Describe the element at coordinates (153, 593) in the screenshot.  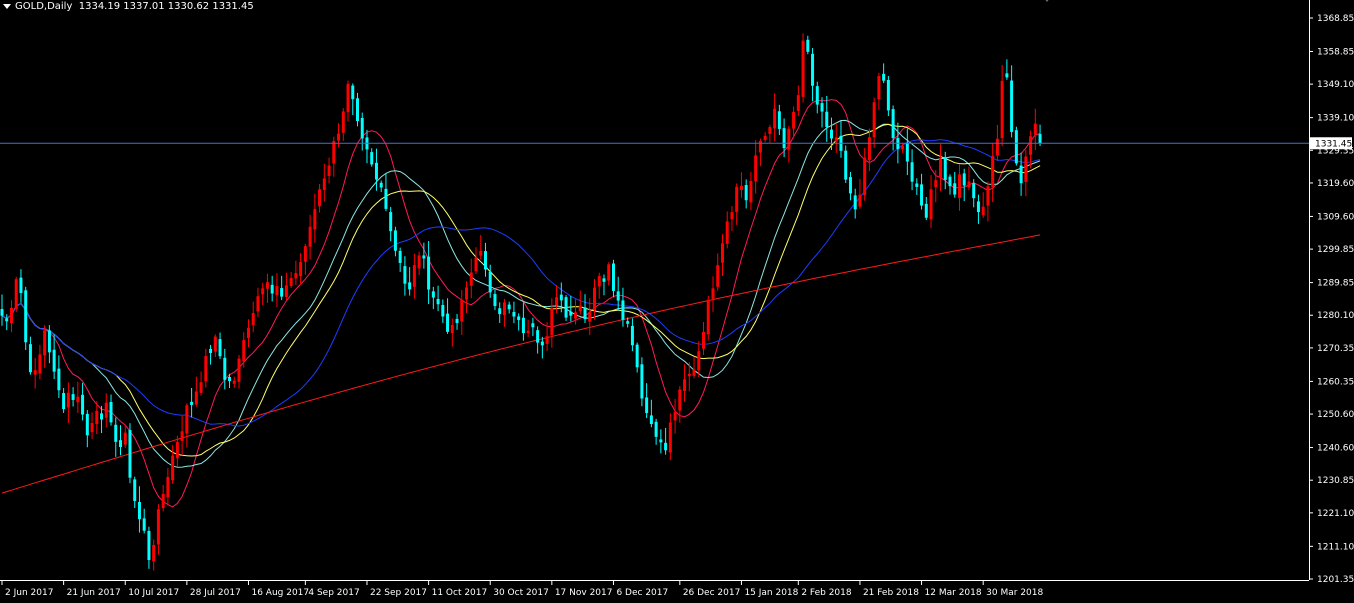
I see `x-tick-label: 10 Jul 2017` at that location.